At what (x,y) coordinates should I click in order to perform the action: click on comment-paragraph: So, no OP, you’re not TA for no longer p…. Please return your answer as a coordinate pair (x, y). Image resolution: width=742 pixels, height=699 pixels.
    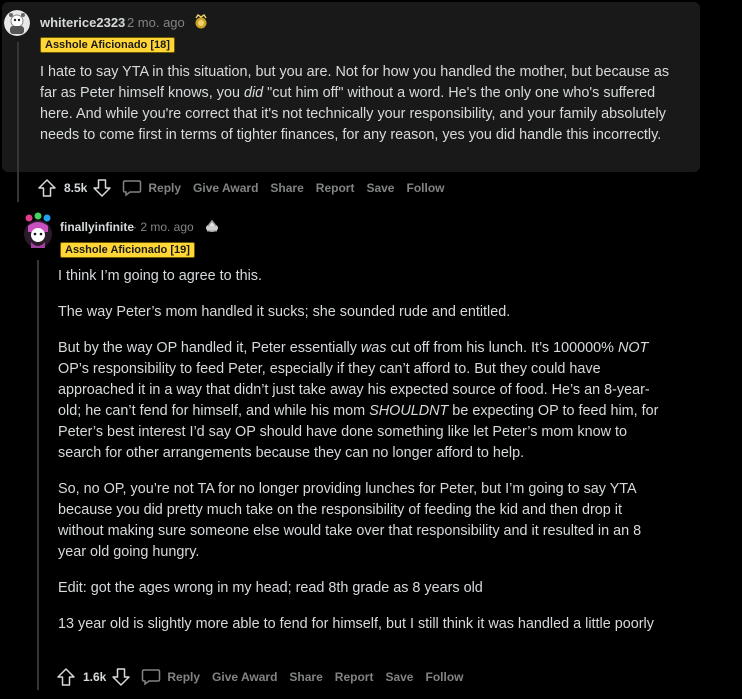
    Looking at the image, I should click on (350, 520).